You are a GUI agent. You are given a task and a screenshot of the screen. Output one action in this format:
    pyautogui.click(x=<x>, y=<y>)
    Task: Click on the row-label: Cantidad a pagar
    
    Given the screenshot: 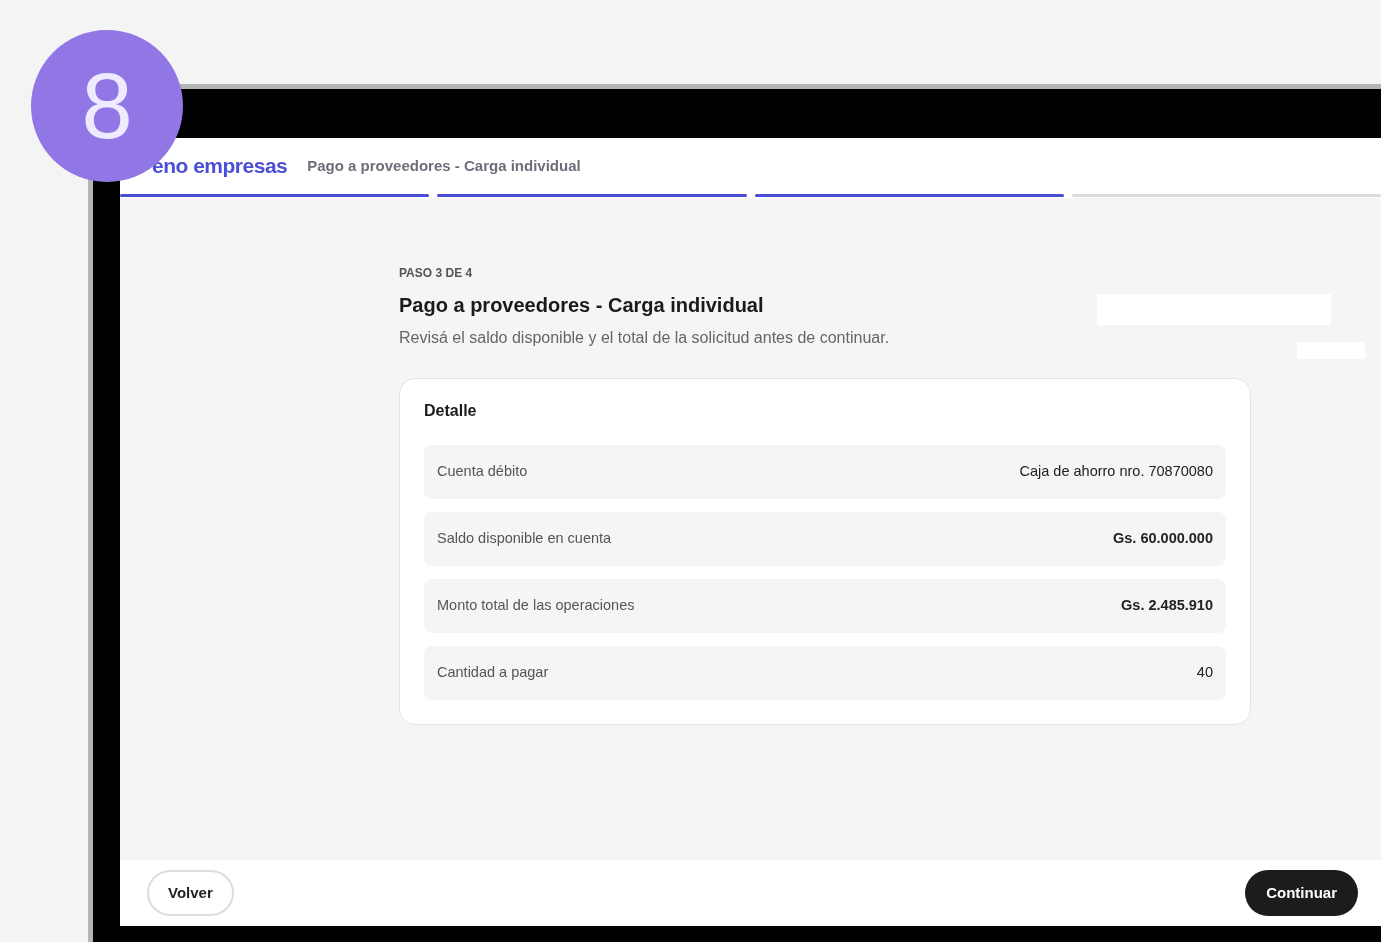 What is the action you would take?
    pyautogui.click(x=493, y=673)
    